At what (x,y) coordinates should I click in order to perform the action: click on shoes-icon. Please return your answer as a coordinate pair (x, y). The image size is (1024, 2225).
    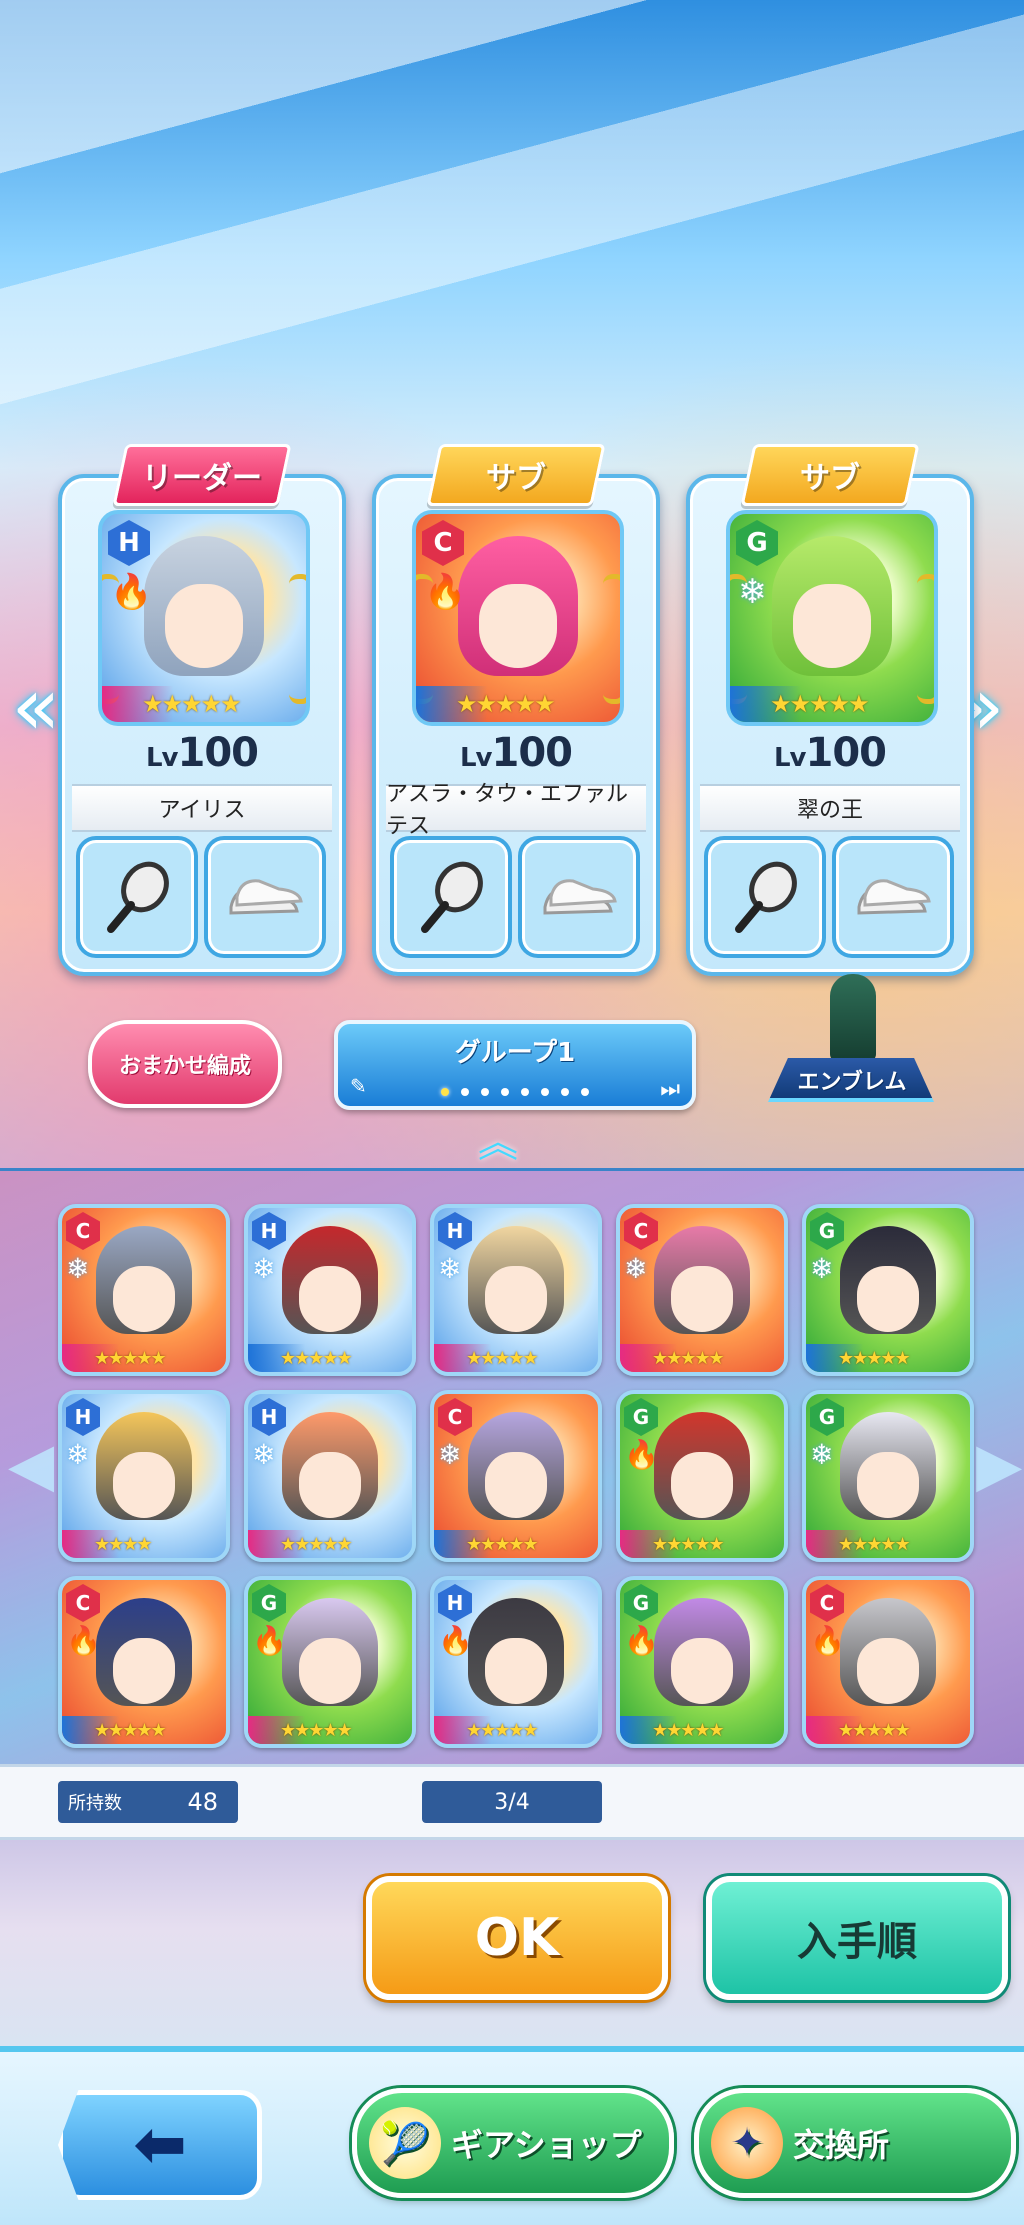
    Looking at the image, I should click on (894, 897).